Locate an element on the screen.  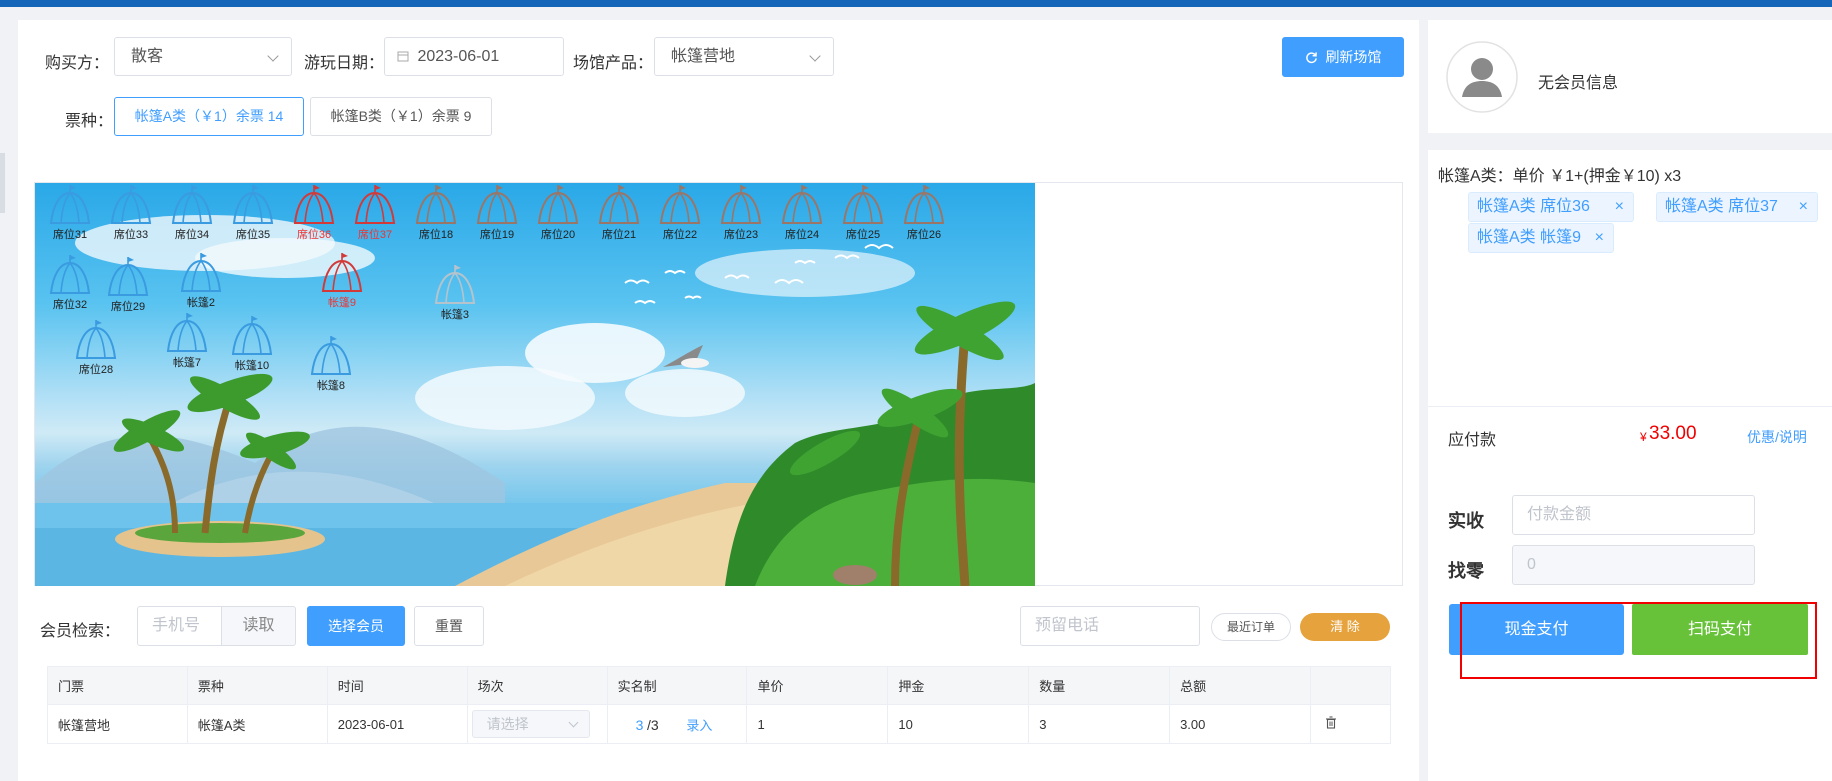
top-header-bar is located at coordinates (916, 3).